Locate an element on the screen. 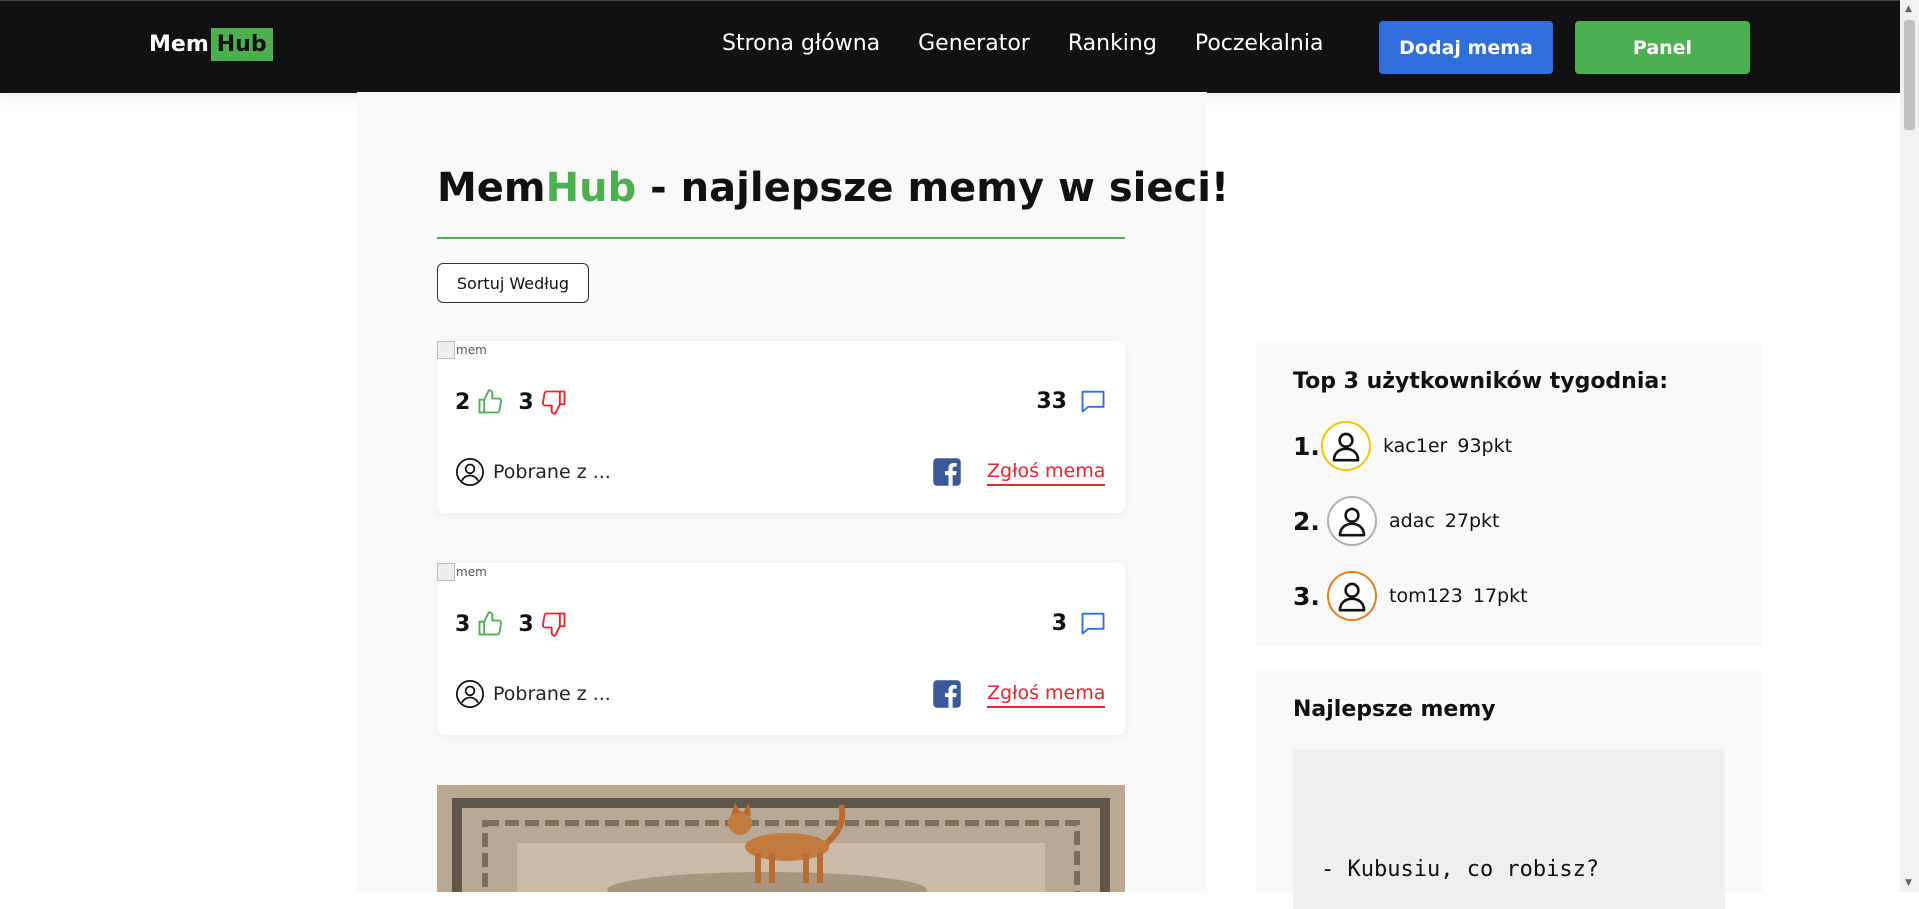 This screenshot has width=1919, height=909. votes: 2 3 is located at coordinates (518, 402).